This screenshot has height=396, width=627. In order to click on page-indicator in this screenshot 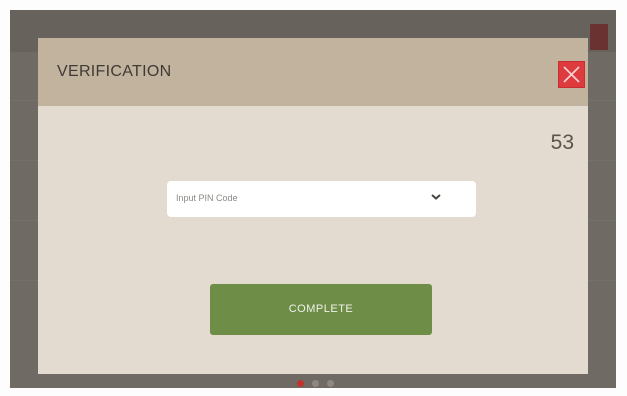, I will do `click(327, 384)`.